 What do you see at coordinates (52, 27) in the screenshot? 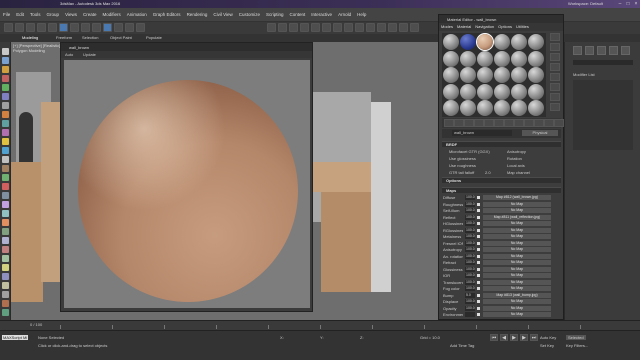
I see `bind-icon` at bounding box center [52, 27].